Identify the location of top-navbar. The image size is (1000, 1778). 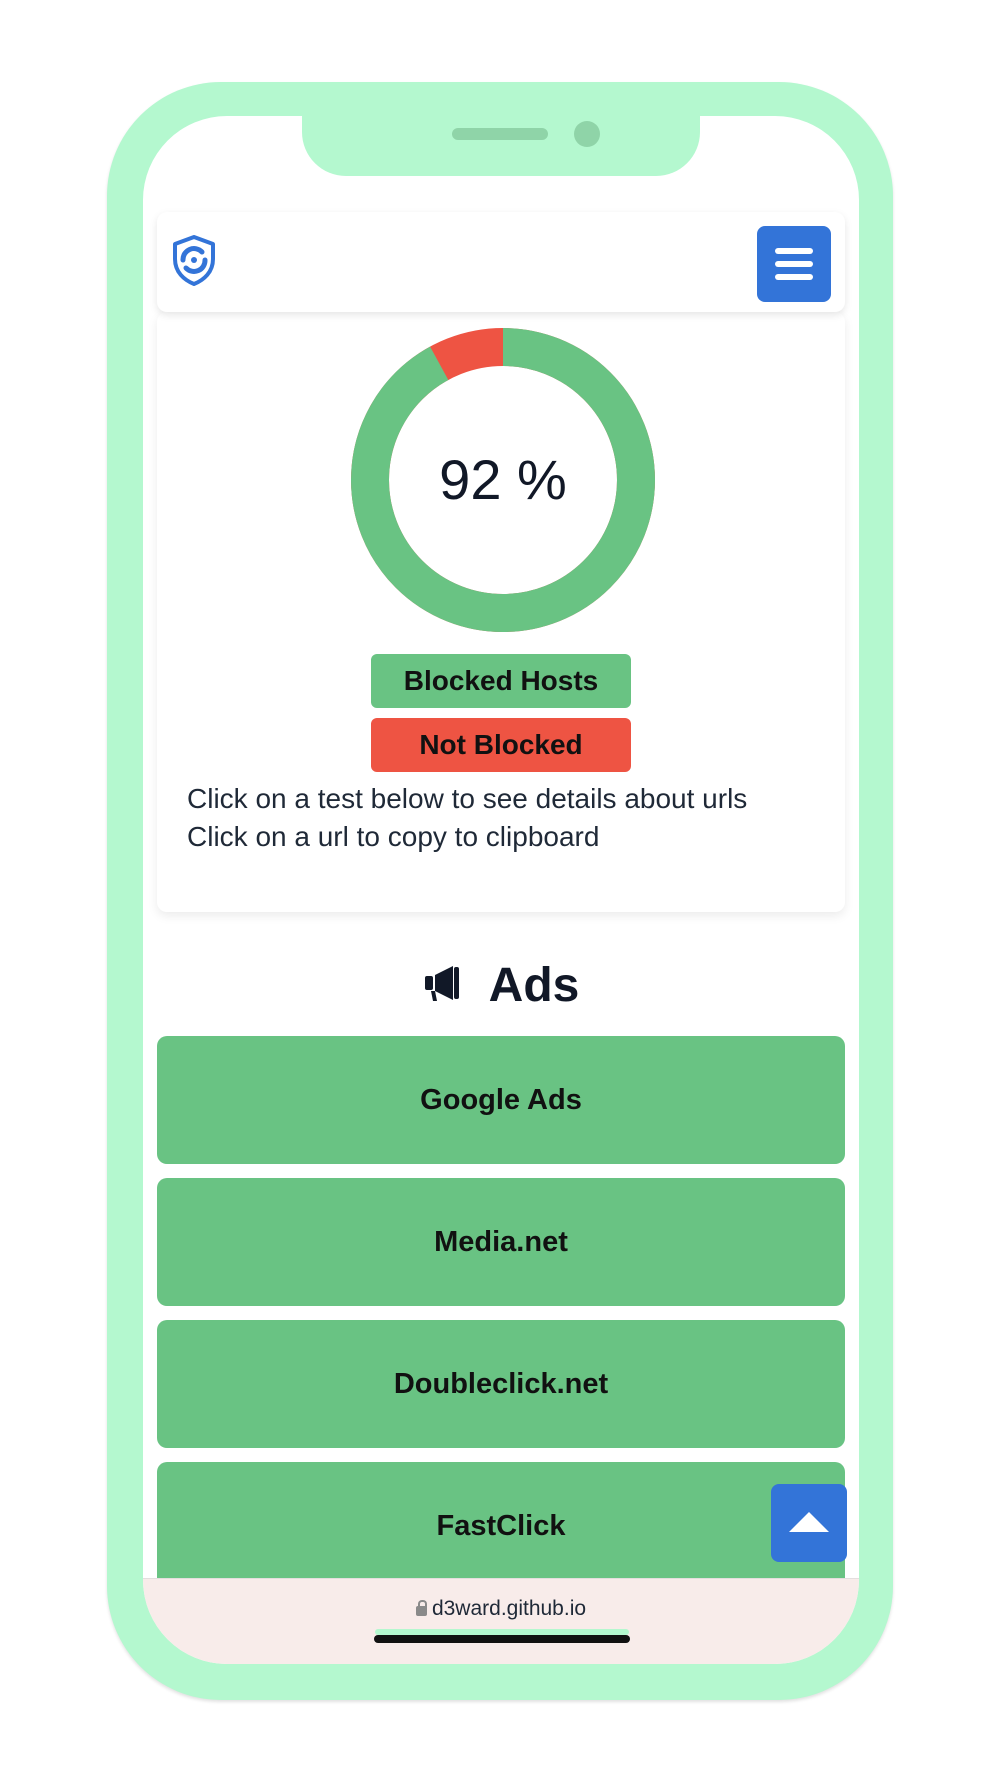
(501, 262).